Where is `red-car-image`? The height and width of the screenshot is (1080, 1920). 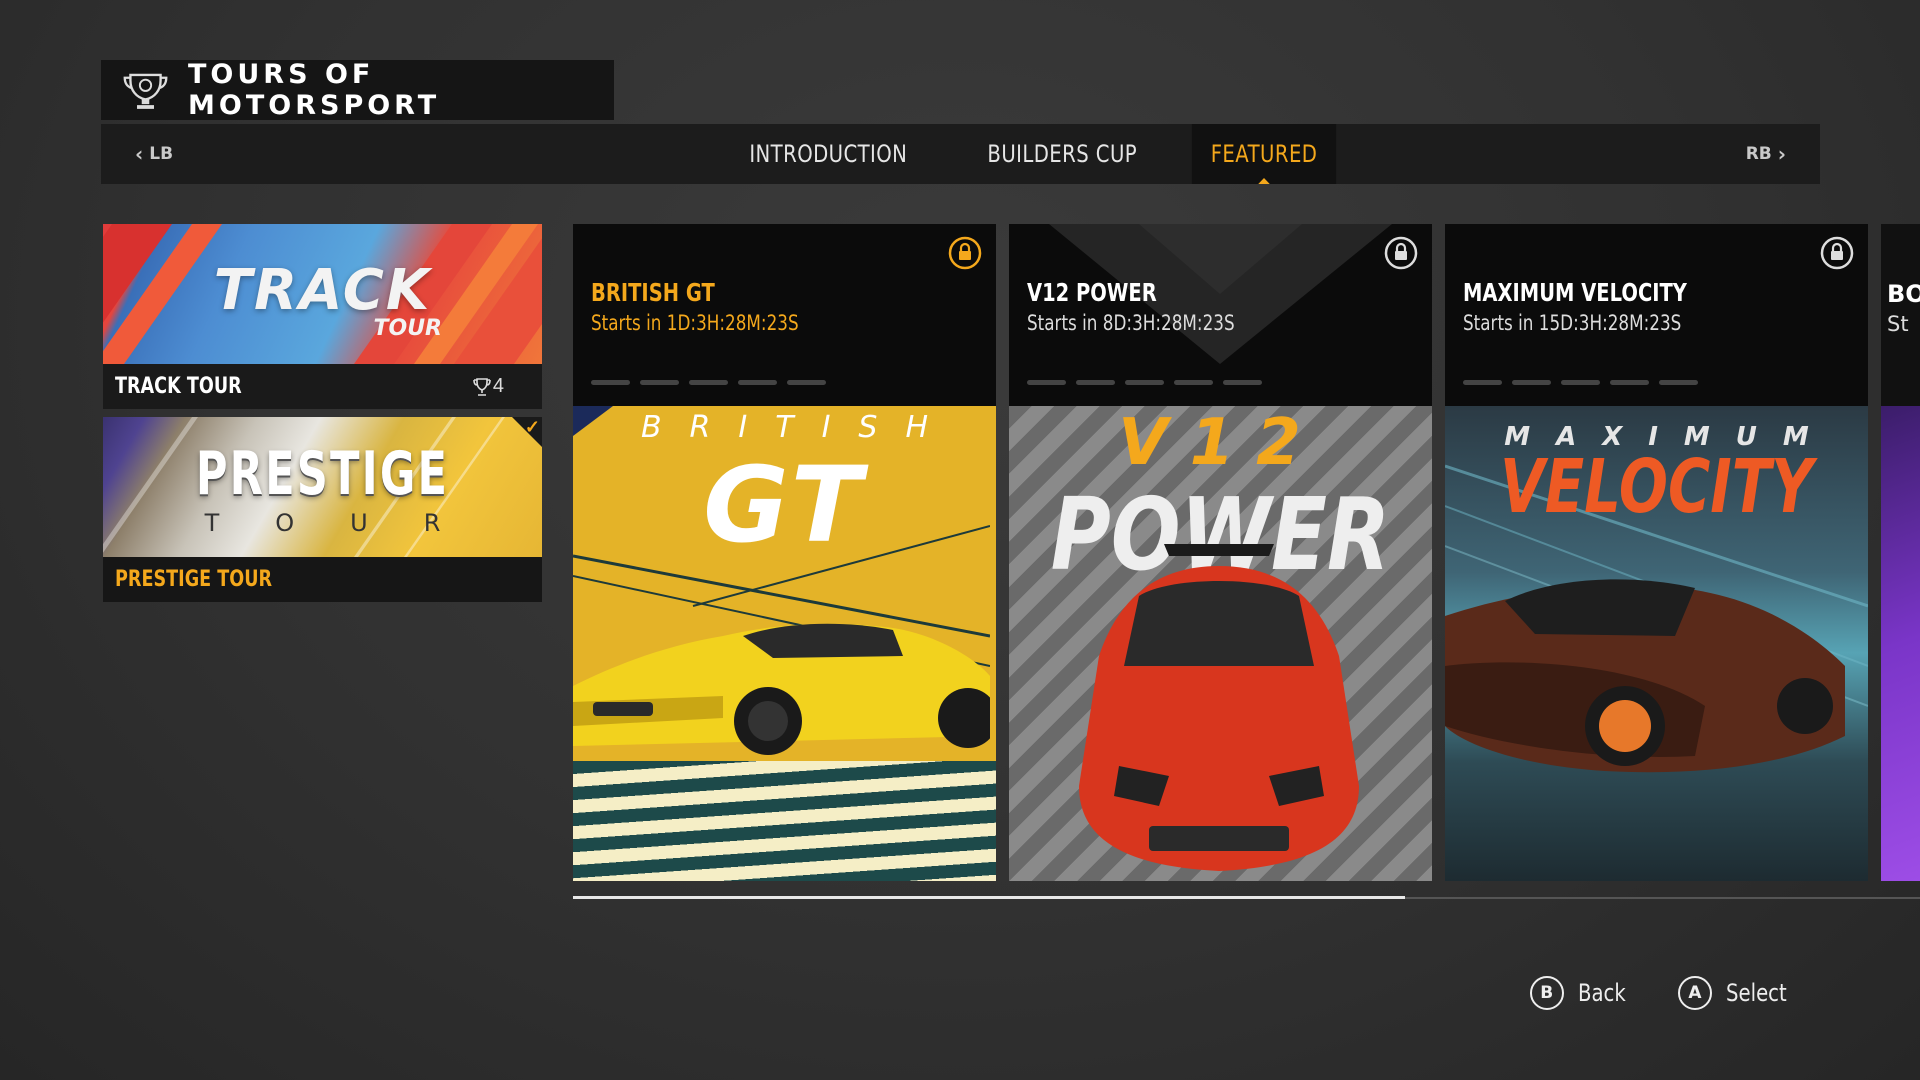
red-car-image is located at coordinates (1219, 707).